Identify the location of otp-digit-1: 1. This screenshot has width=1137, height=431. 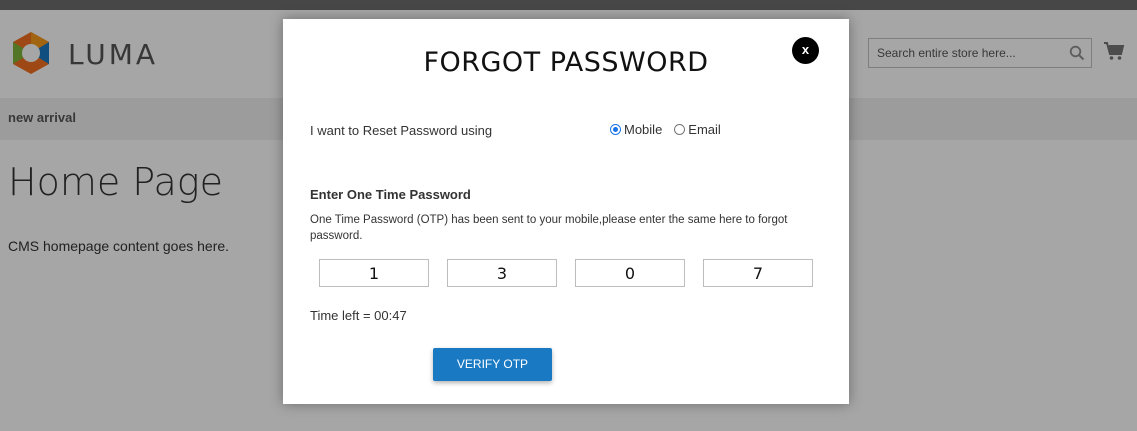
(374, 273).